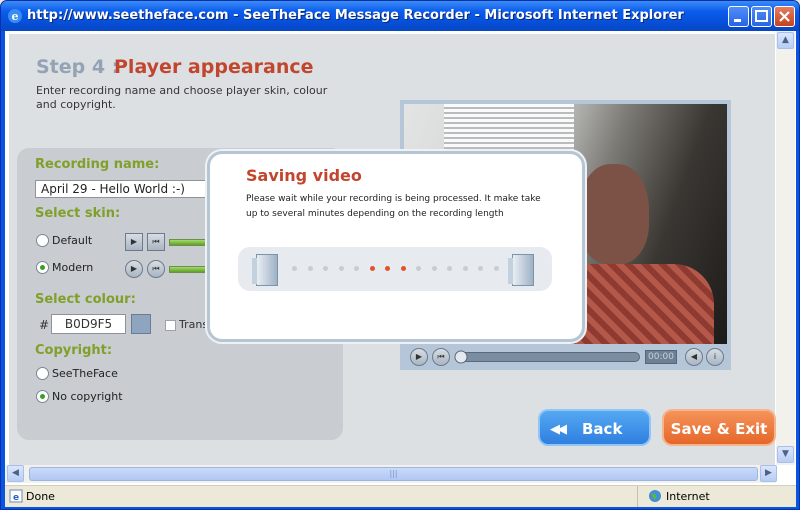 The image size is (800, 510). I want to click on copyright-label: Copyright:, so click(74, 350).